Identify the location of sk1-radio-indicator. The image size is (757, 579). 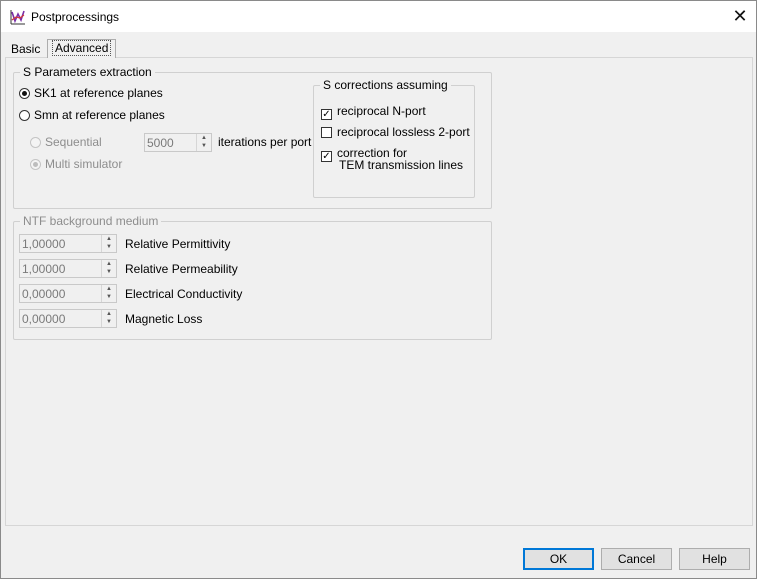
(24, 93).